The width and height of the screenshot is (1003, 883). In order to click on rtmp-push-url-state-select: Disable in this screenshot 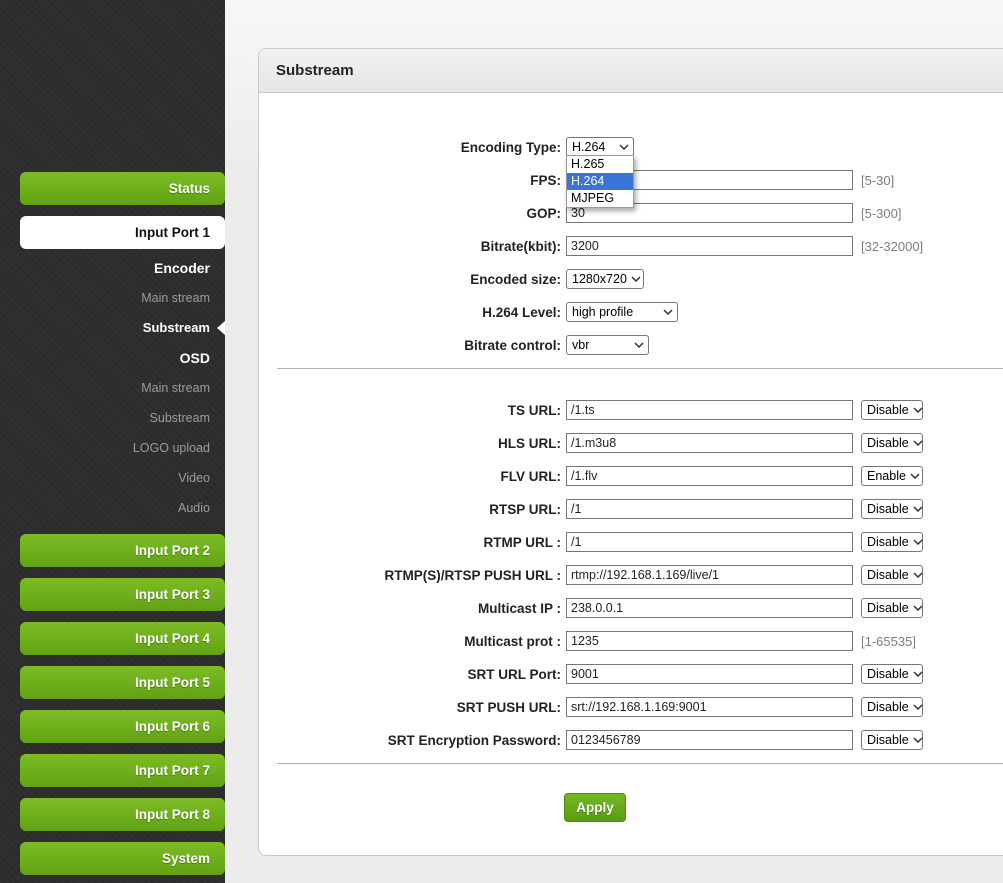, I will do `click(892, 575)`.